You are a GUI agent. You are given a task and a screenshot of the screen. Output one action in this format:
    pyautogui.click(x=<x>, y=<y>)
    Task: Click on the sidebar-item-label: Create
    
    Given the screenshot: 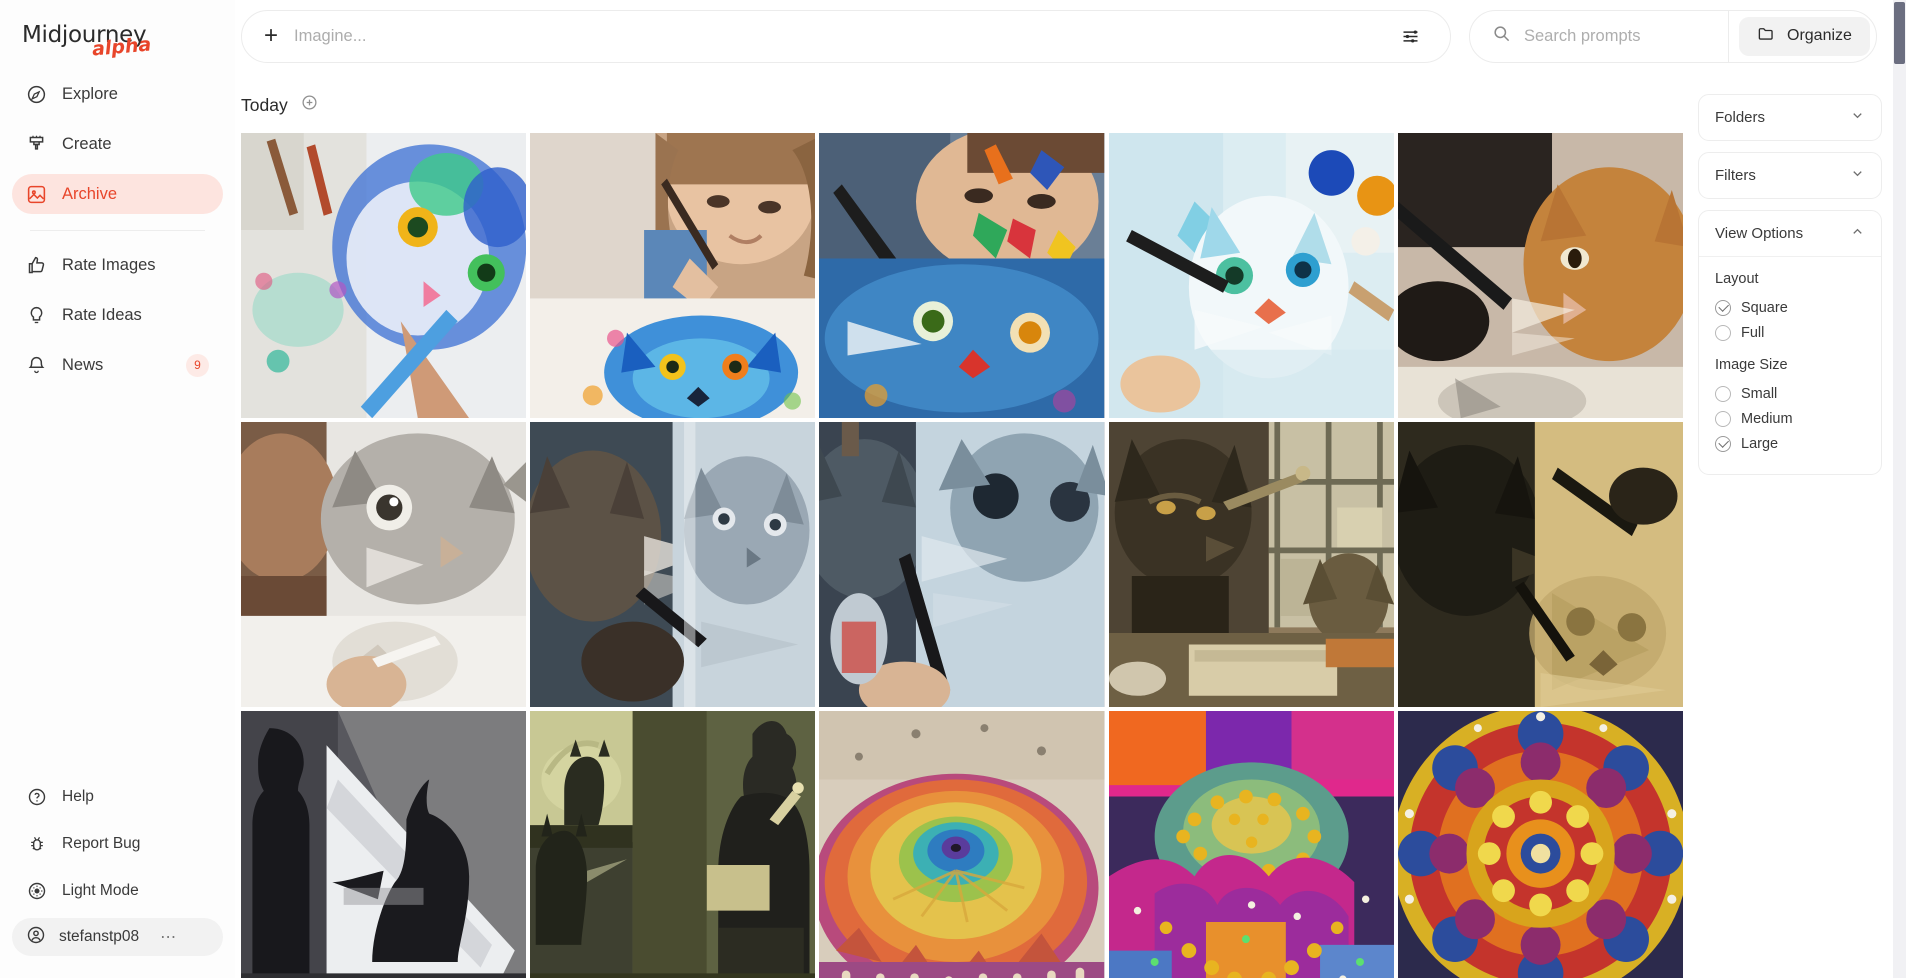 What is the action you would take?
    pyautogui.click(x=87, y=143)
    